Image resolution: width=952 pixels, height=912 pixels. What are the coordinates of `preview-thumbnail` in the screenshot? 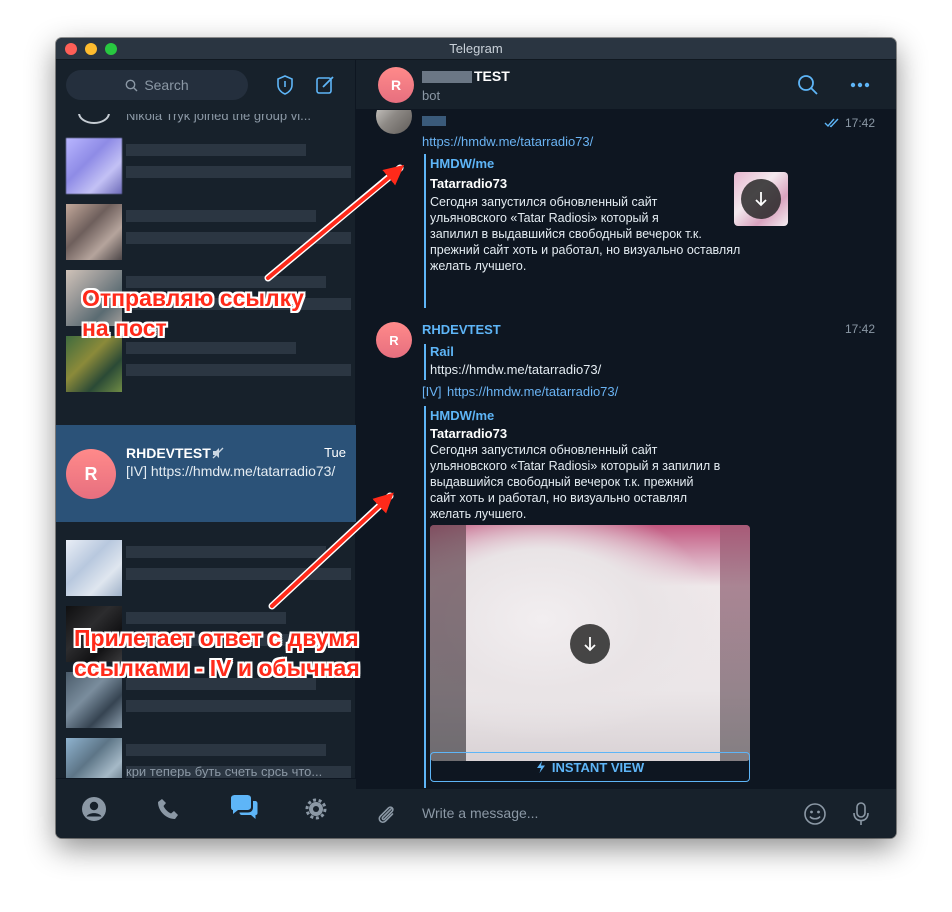 It's located at (761, 199).